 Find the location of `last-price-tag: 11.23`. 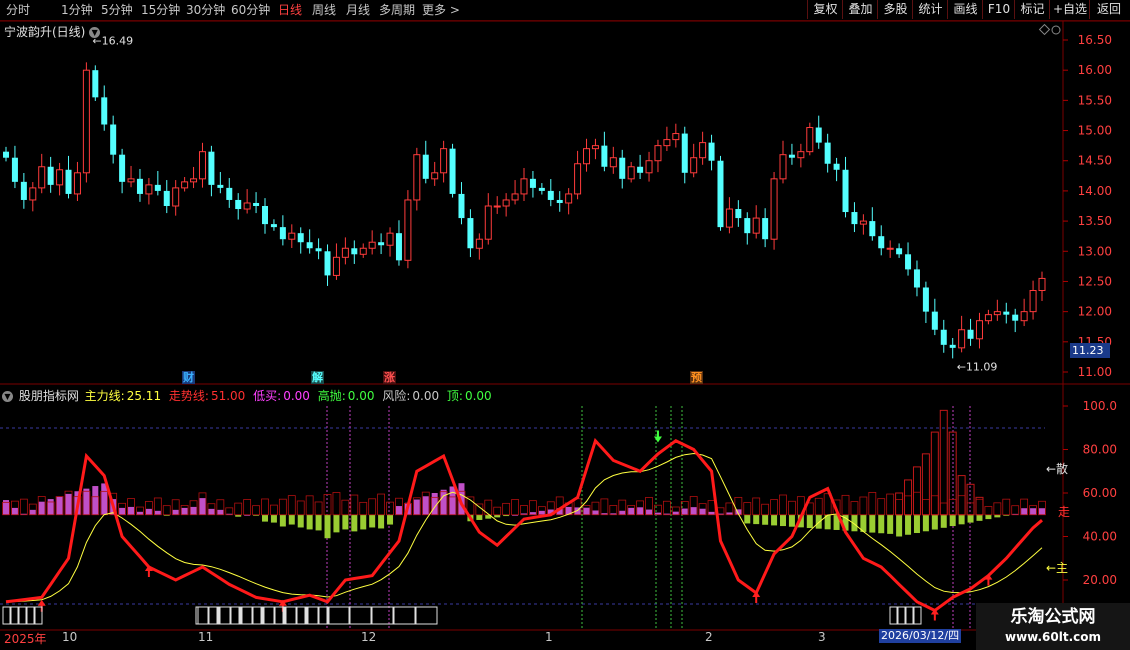

last-price-tag: 11.23 is located at coordinates (1090, 350).